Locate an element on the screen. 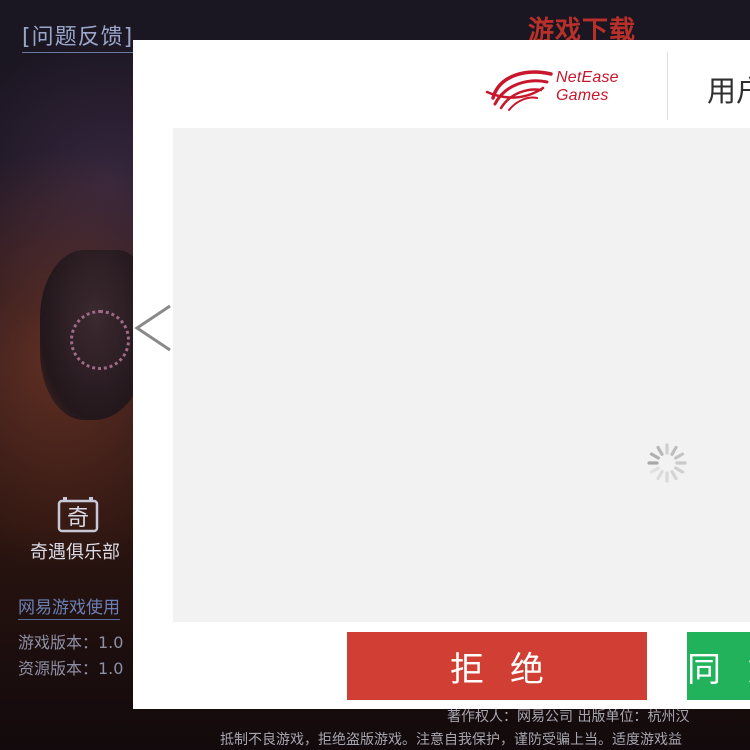 The height and width of the screenshot is (750, 750). game-version: 游戏版本：1.0 is located at coordinates (71, 642).